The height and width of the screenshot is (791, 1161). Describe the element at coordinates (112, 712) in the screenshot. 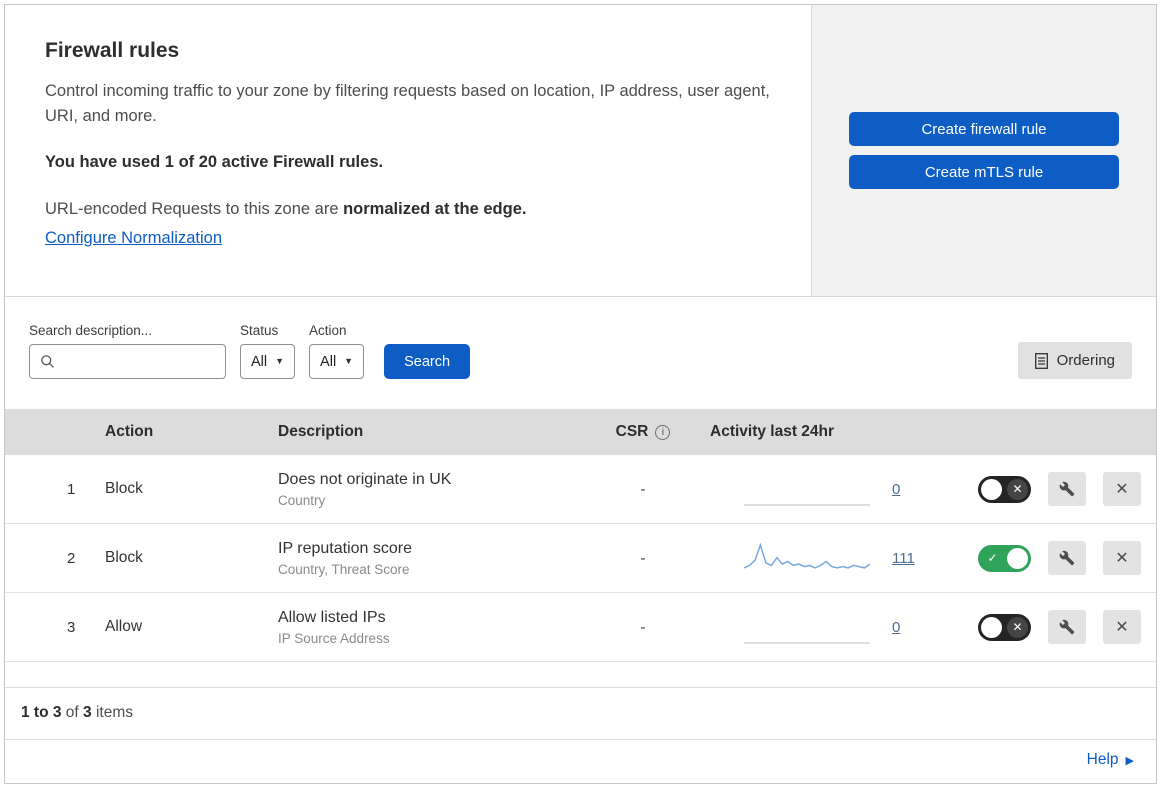

I see `pagination-items-text: items` at that location.